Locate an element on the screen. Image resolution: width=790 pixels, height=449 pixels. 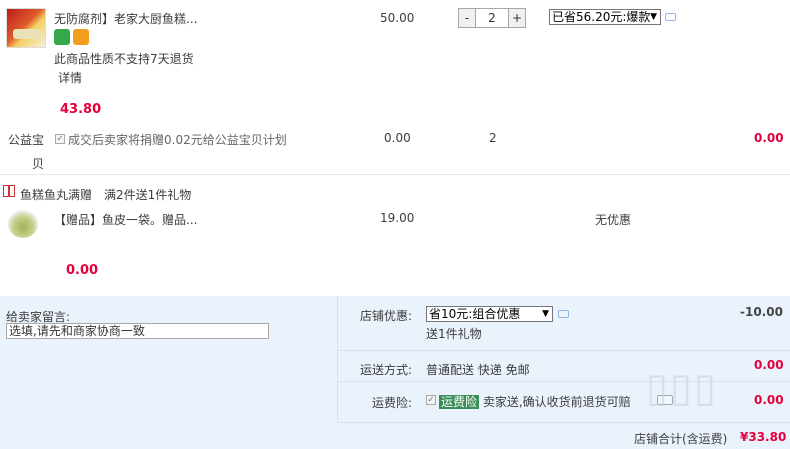
quantity-stepper: - + is located at coordinates (492, 18).